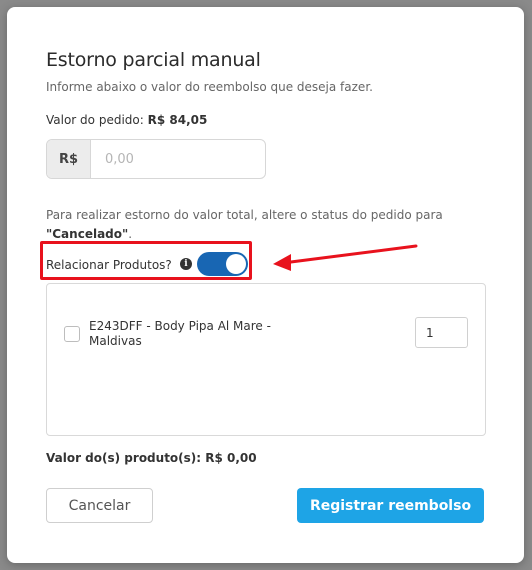 The height and width of the screenshot is (570, 532). Describe the element at coordinates (97, 120) in the screenshot. I see `order-value-label: Valor do pedido:` at that location.